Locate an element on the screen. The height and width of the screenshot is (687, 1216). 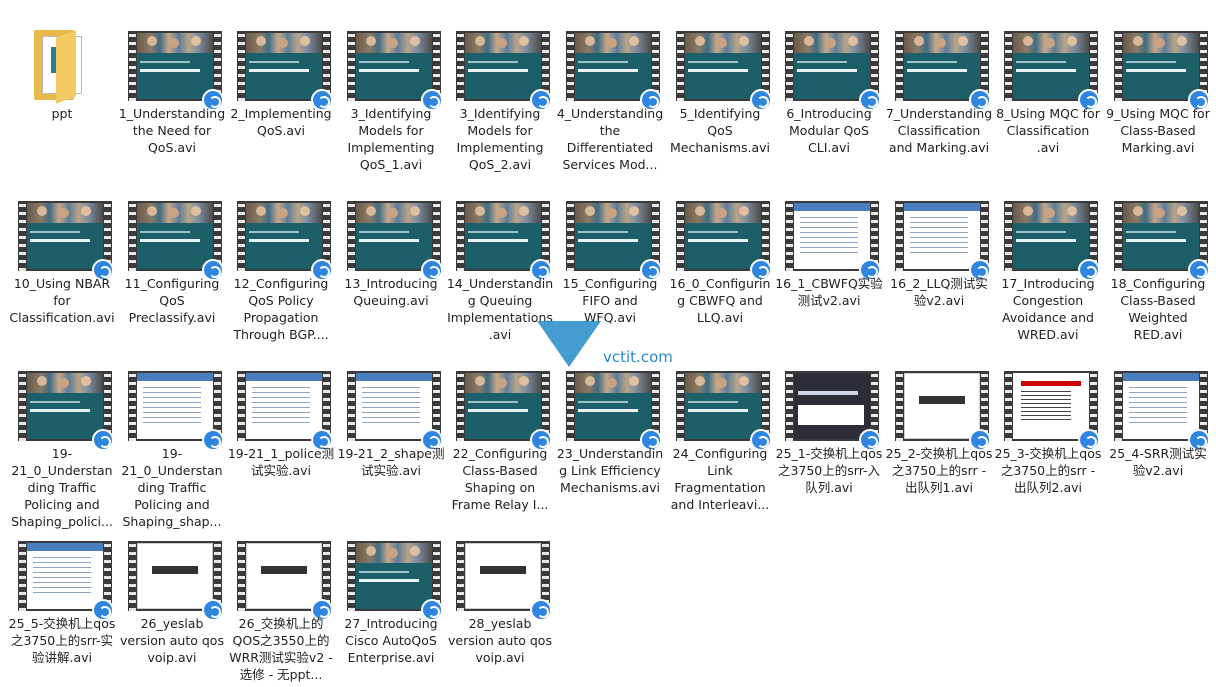
video-file-item: 2_Implementing QoS.avi is located at coordinates (281, 92).